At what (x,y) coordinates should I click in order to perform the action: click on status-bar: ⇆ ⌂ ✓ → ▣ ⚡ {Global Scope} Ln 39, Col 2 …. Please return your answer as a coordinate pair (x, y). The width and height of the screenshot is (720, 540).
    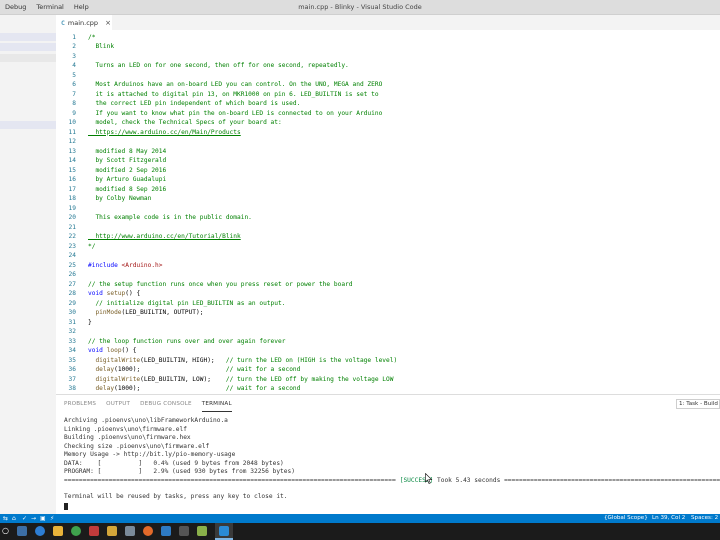
    Looking at the image, I should click on (360, 518).